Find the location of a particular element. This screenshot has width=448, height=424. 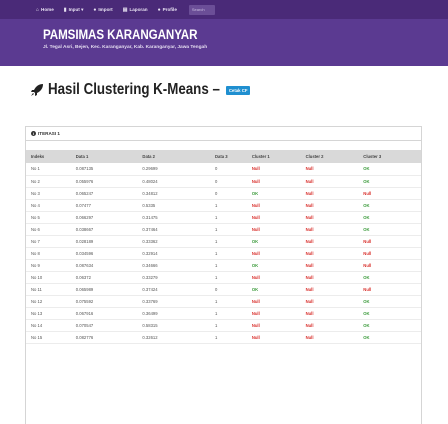

panel-title: ITERASI 1 is located at coordinates (49, 133).